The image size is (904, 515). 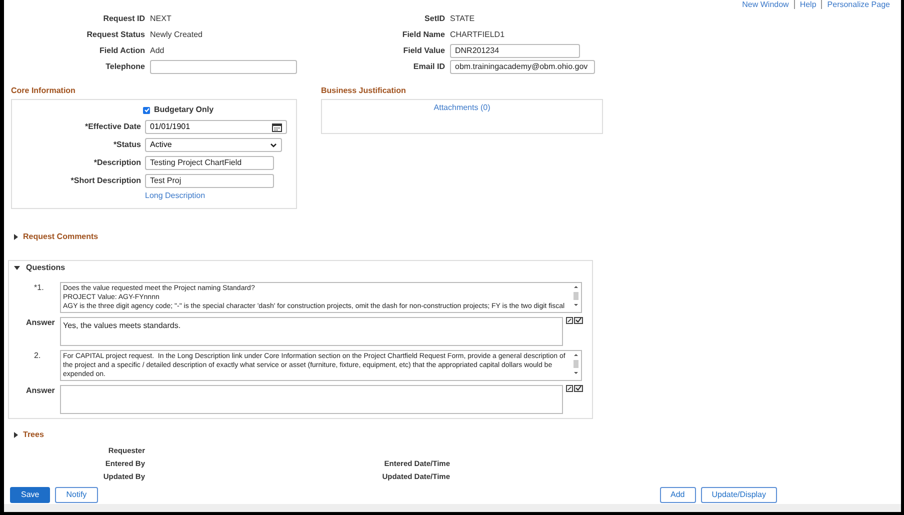 I want to click on section-title: Business Justification, so click(x=364, y=91).